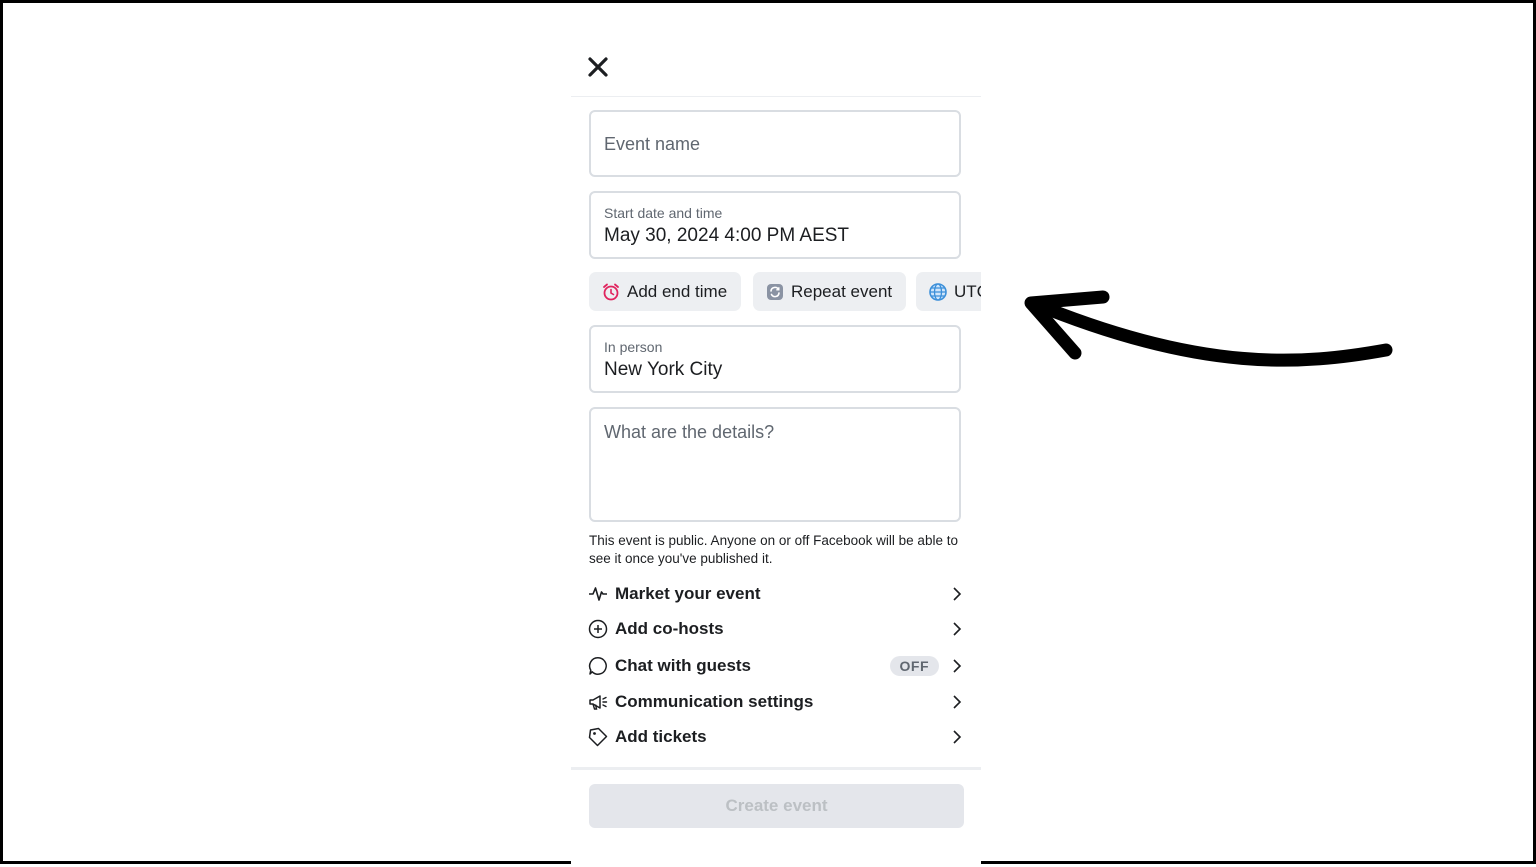  I want to click on add-cohosts-label: Add co-hosts, so click(669, 628).